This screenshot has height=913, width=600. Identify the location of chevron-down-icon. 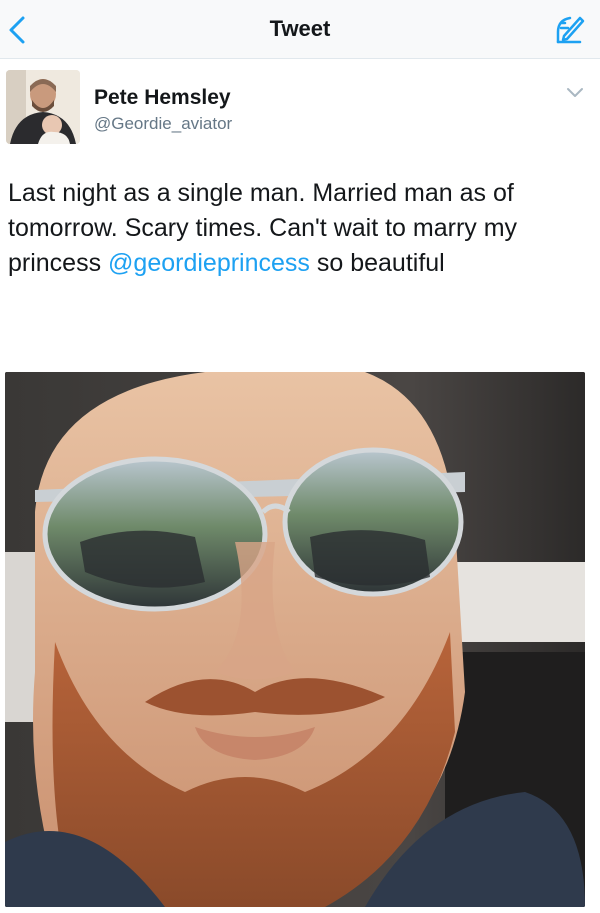
(575, 92).